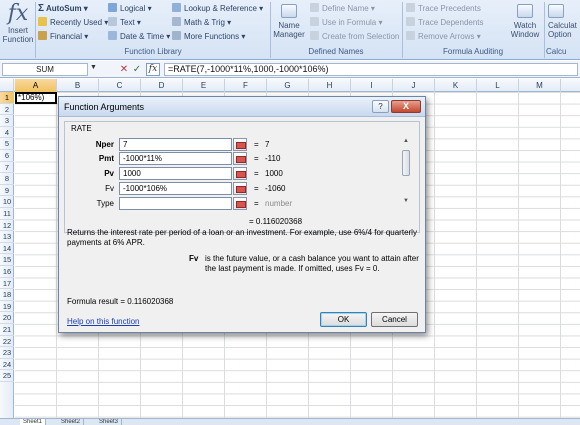 The height and width of the screenshot is (425, 580). I want to click on insert-function-fx-button: fx, so click(153, 69).